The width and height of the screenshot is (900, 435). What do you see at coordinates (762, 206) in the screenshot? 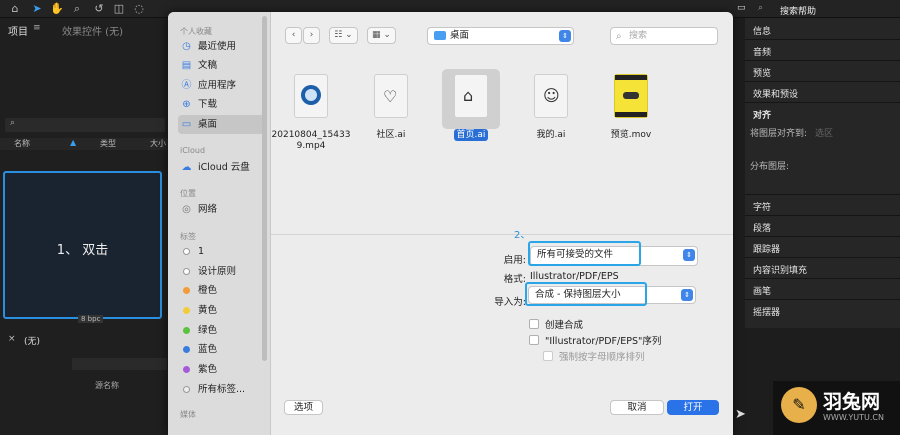
I see `panel-character: 字符` at bounding box center [762, 206].